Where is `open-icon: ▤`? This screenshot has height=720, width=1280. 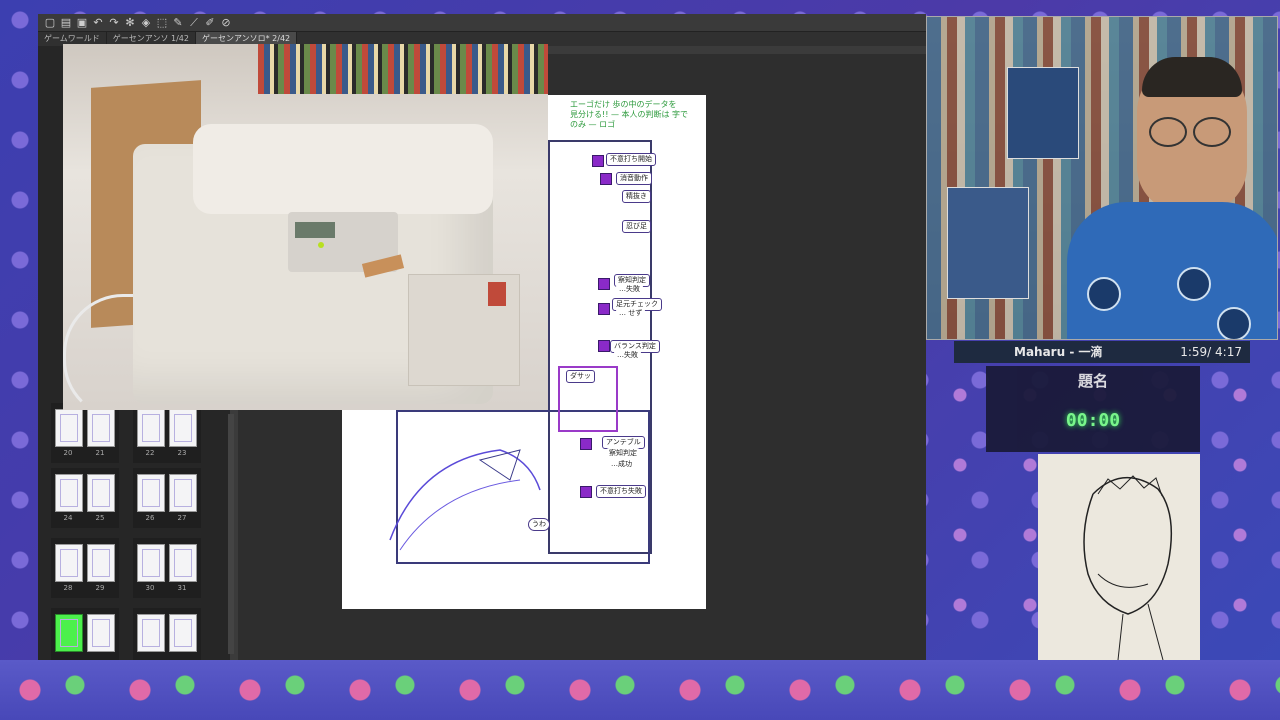
open-icon: ▤ is located at coordinates (66, 22).